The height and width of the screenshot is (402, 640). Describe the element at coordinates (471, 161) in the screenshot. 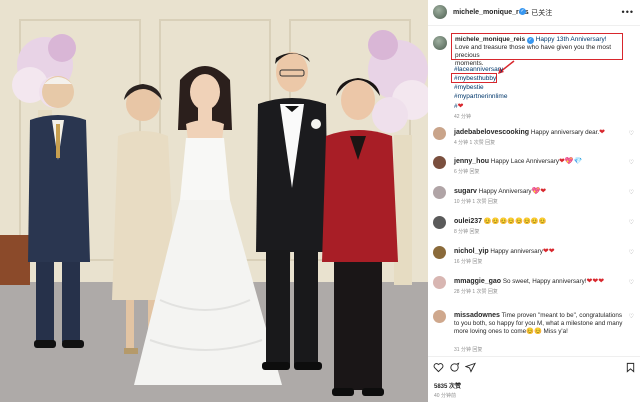

I see `commenter-username: jenny_hou` at that location.